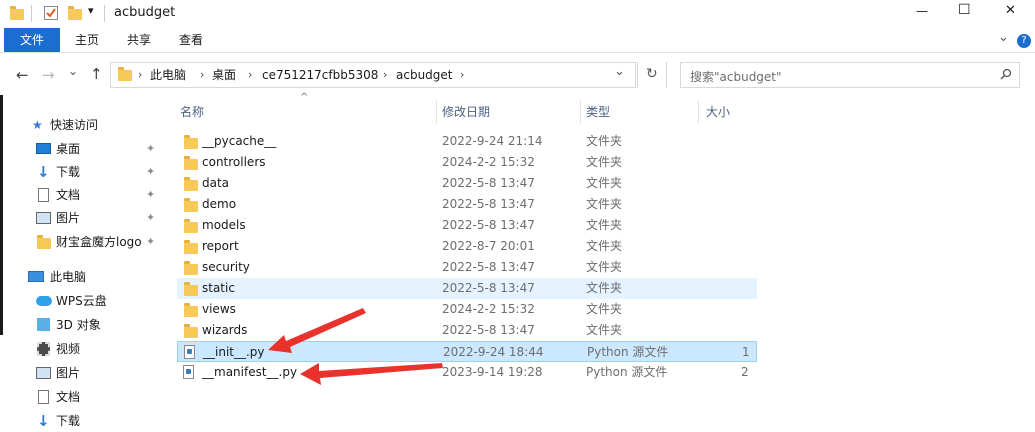 The height and width of the screenshot is (432, 1035). I want to click on download-icon: ↓, so click(43, 421).